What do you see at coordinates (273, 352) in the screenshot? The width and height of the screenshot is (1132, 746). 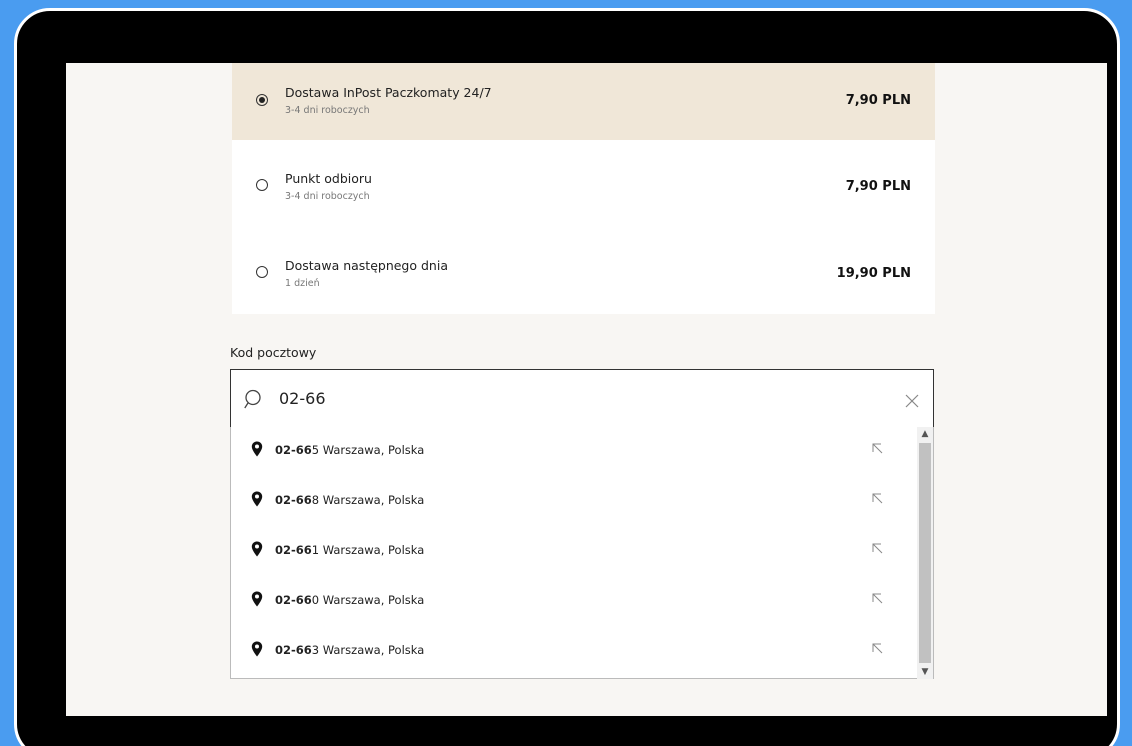 I see `postal-code-label: Kod pocztowy` at bounding box center [273, 352].